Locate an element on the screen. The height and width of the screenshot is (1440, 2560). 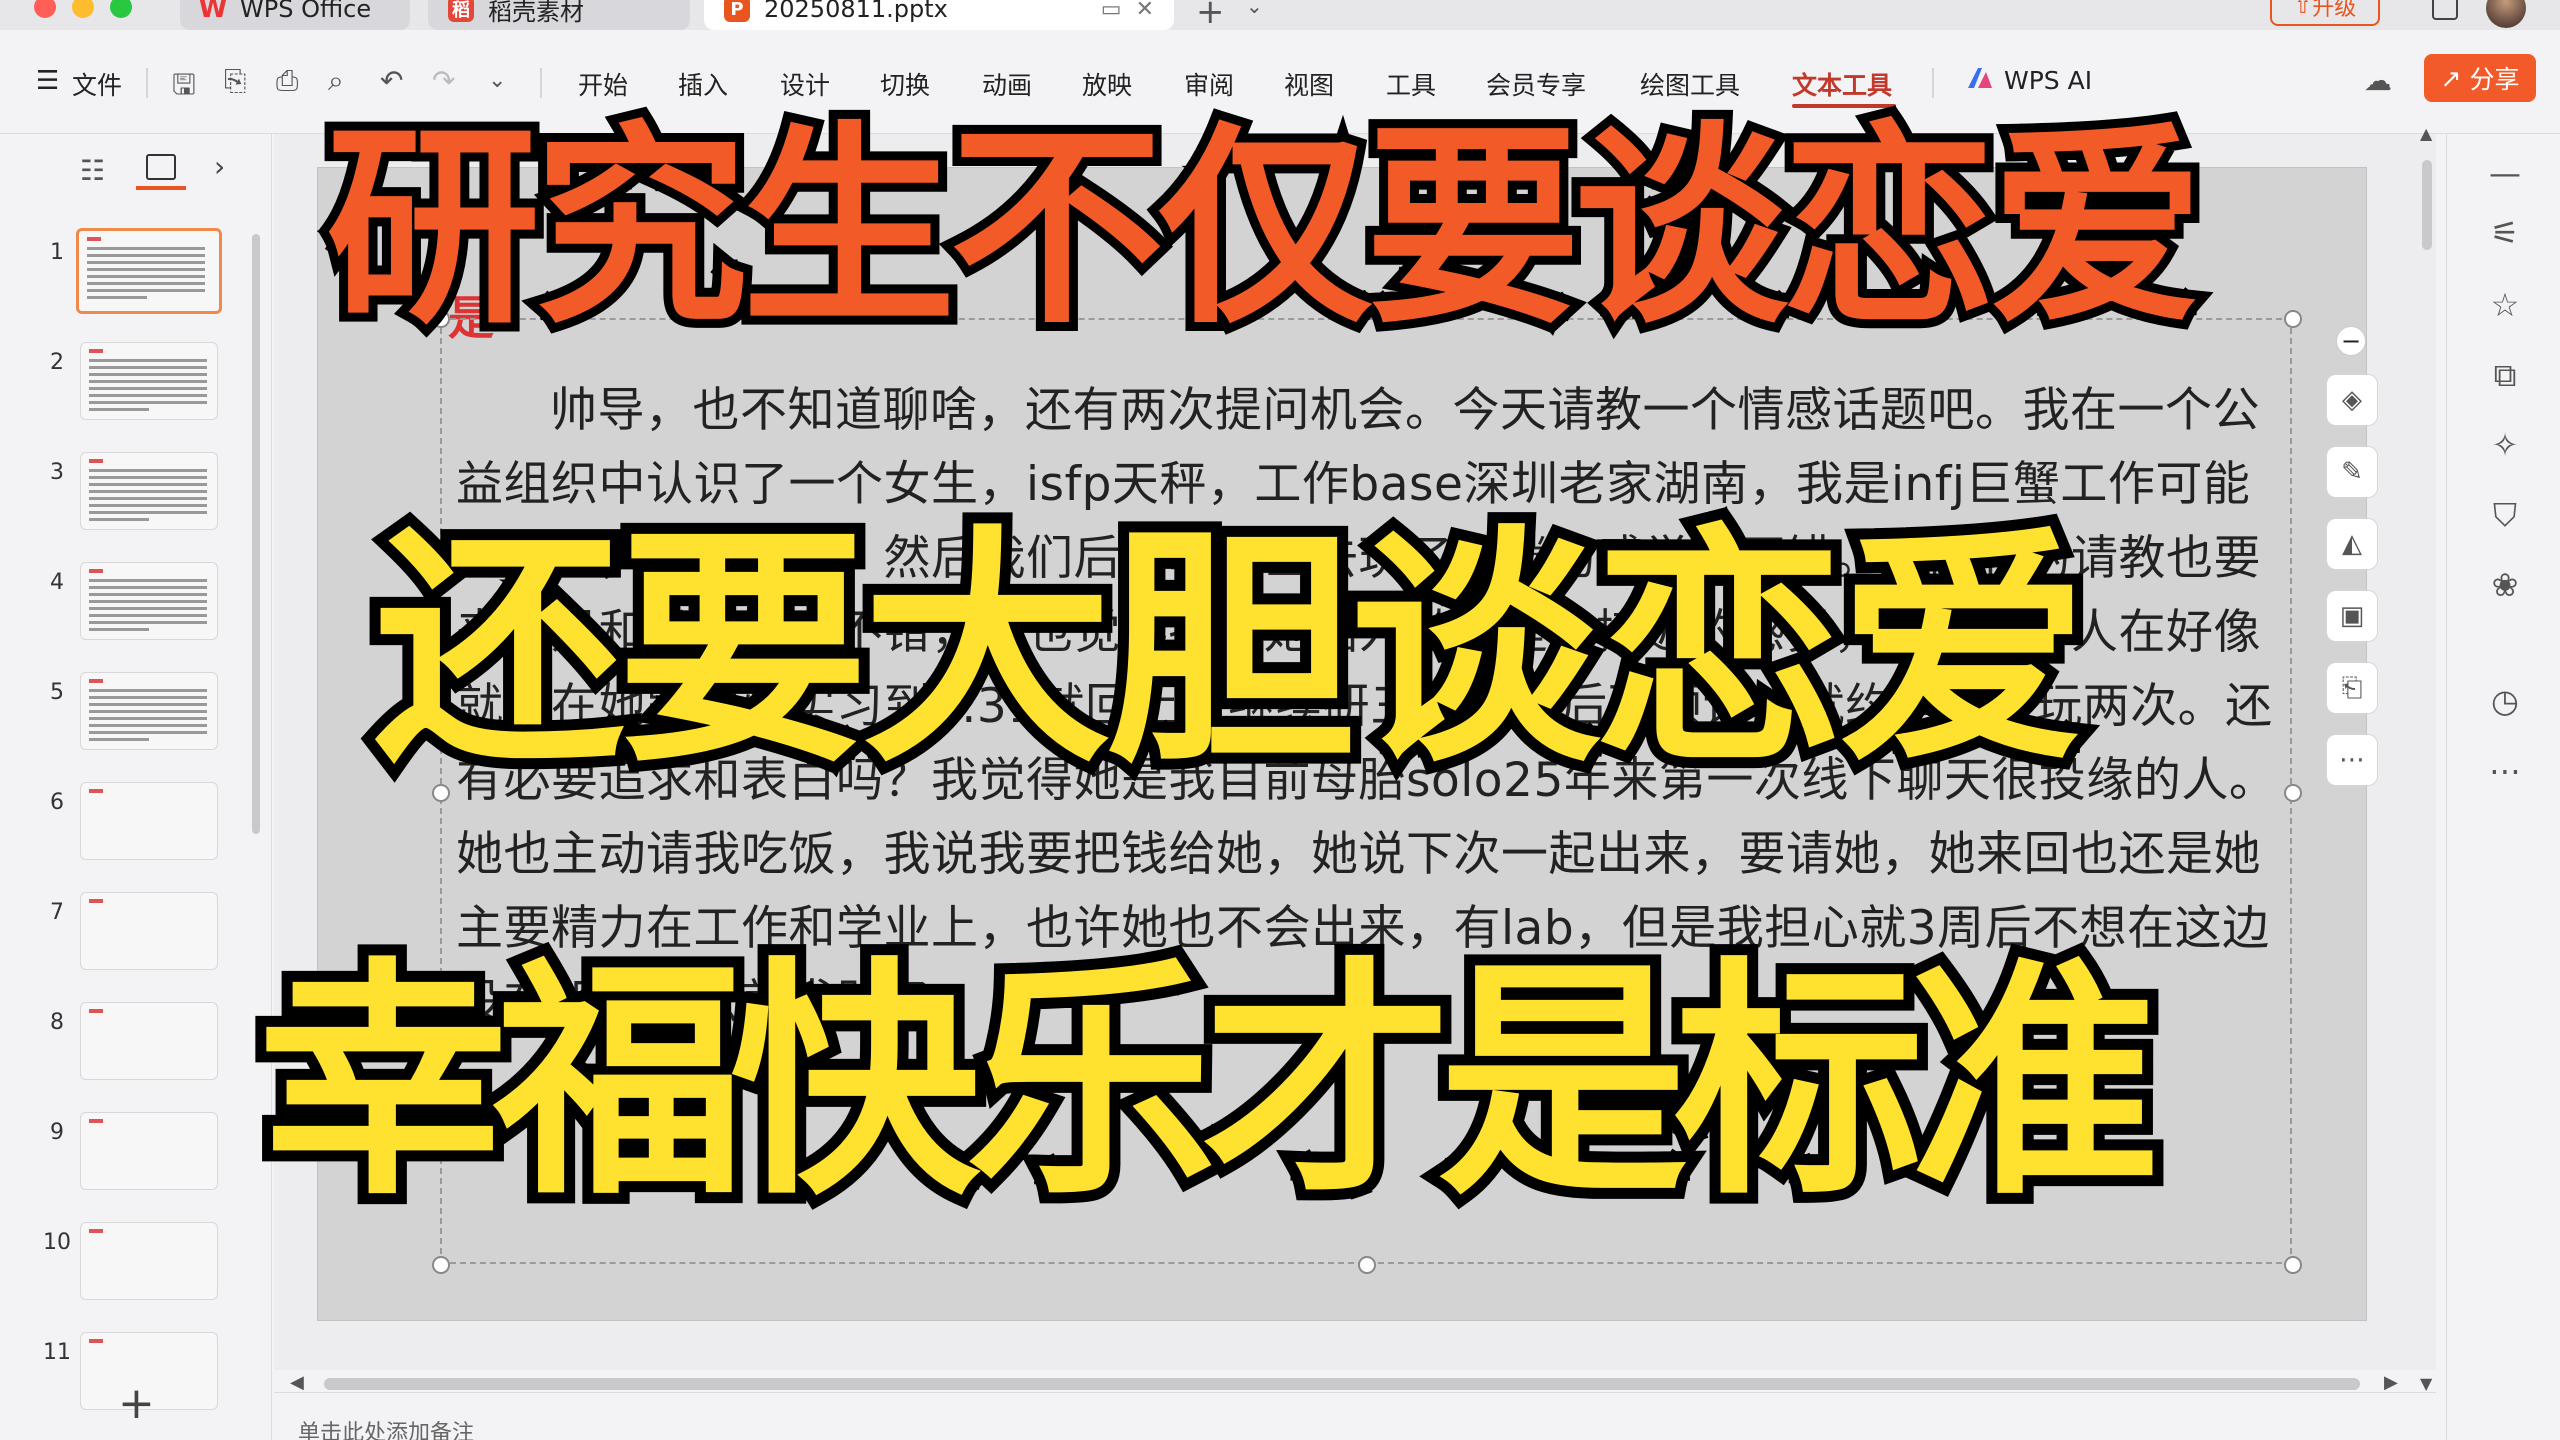
magic-wand-icon: ✧ is located at coordinates (2505, 445).